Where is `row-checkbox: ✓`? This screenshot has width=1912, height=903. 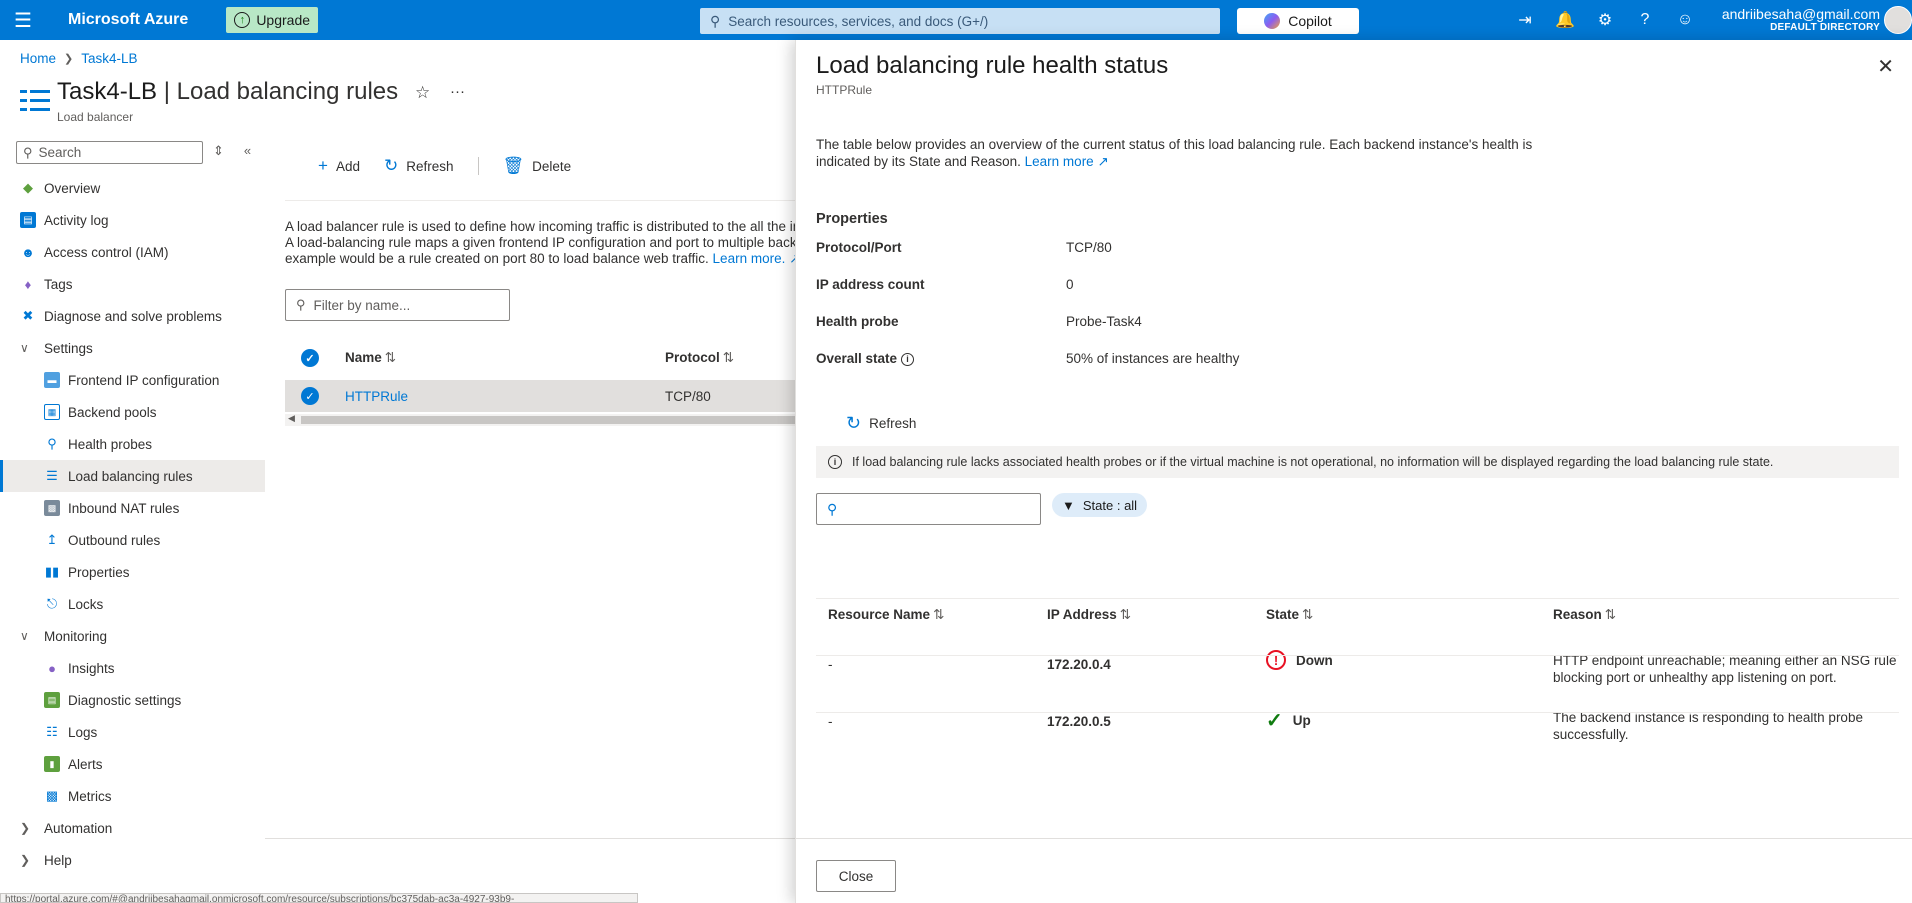
row-checkbox: ✓ is located at coordinates (310, 396).